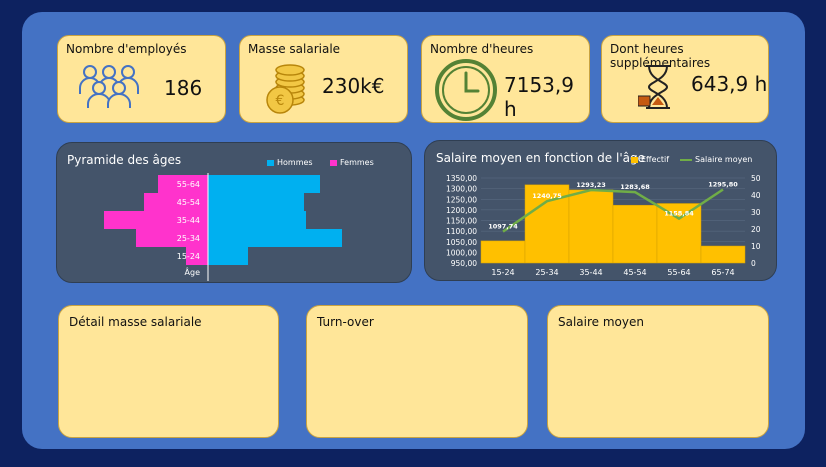 This screenshot has width=826, height=467. Describe the element at coordinates (188, 238) in the screenshot. I see `pyramid-tick-label: 25-34` at that location.